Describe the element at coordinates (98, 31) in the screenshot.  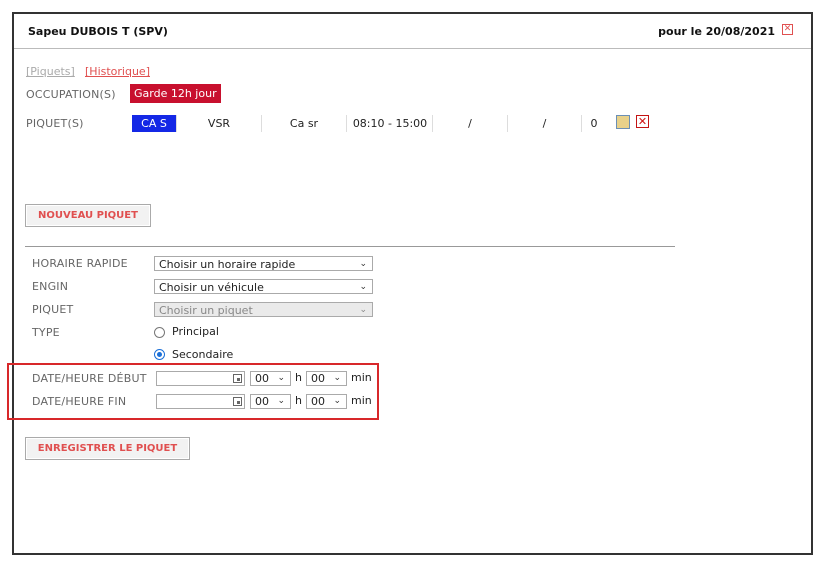
I see `agent-name: Sapeu DUBOIS T (SPV)` at that location.